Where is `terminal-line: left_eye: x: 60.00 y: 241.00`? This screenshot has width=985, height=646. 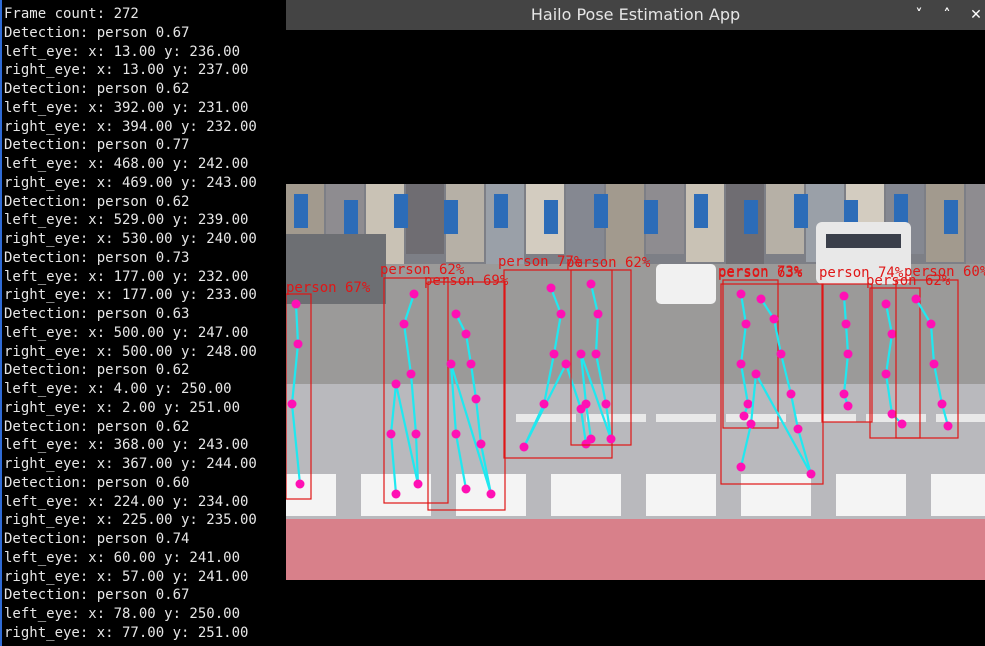 terminal-line: left_eye: x: 60.00 y: 241.00 is located at coordinates (122, 557).